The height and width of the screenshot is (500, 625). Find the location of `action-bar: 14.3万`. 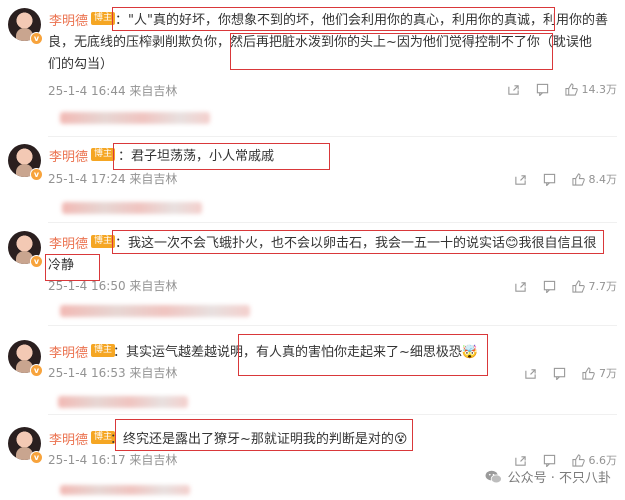

action-bar: 14.3万 is located at coordinates (562, 89).